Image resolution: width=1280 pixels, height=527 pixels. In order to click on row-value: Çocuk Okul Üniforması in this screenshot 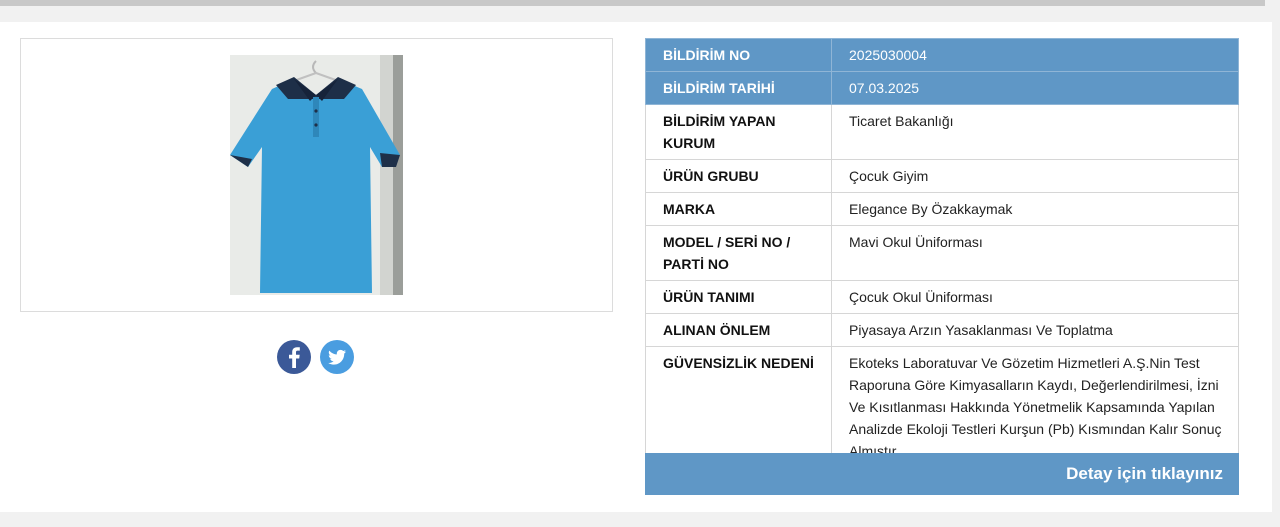, I will do `click(1035, 297)`.